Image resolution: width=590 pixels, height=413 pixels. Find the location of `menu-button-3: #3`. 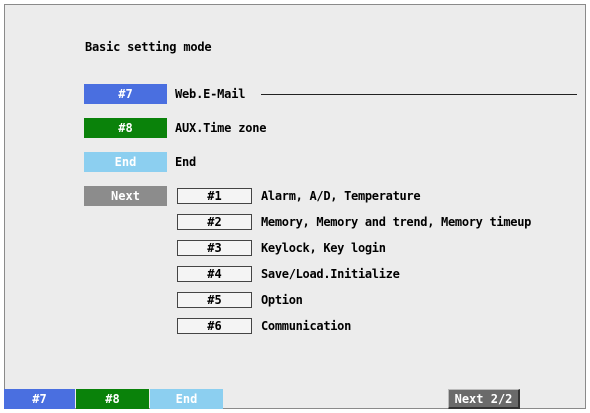

menu-button-3: #3 is located at coordinates (214, 248).